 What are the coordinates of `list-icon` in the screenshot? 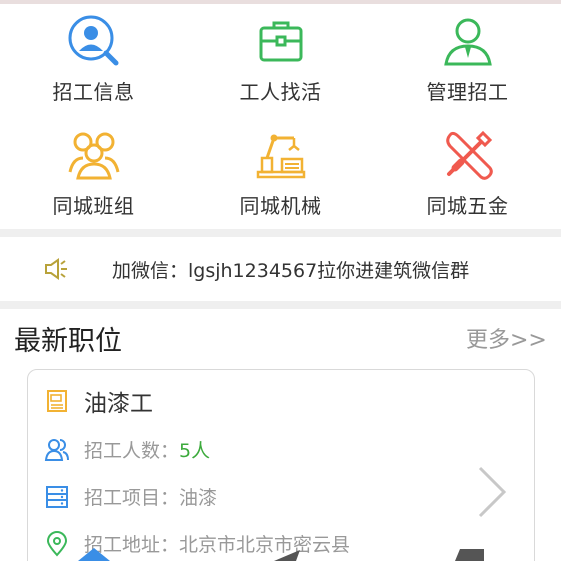 It's located at (57, 496).